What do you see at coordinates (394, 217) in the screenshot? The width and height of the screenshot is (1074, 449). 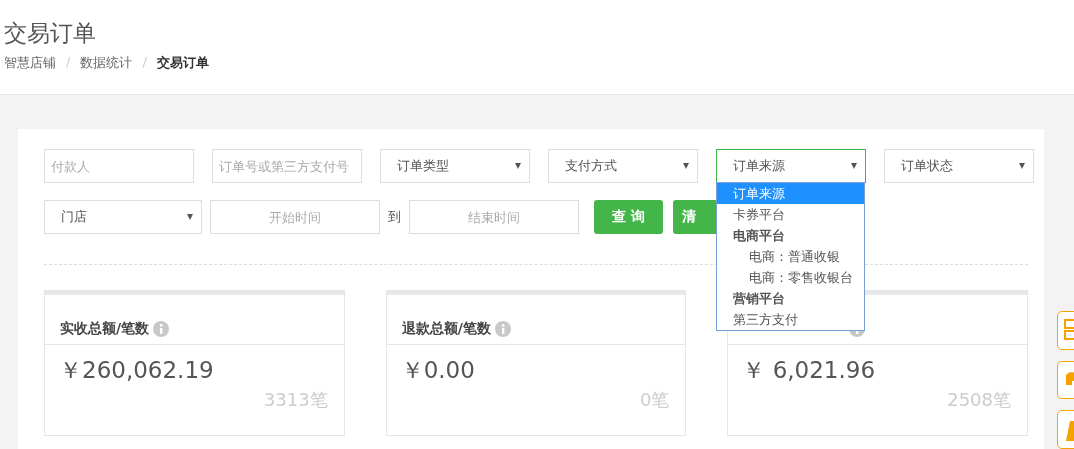 I see `range-label: 到` at bounding box center [394, 217].